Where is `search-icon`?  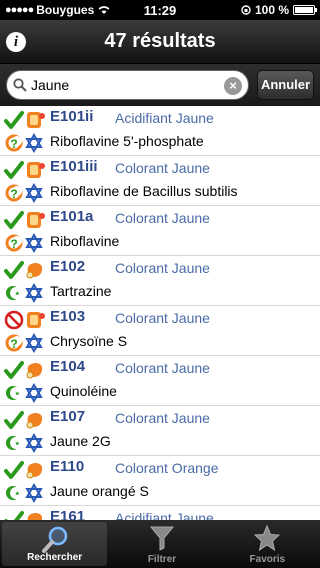 search-icon is located at coordinates (20, 85).